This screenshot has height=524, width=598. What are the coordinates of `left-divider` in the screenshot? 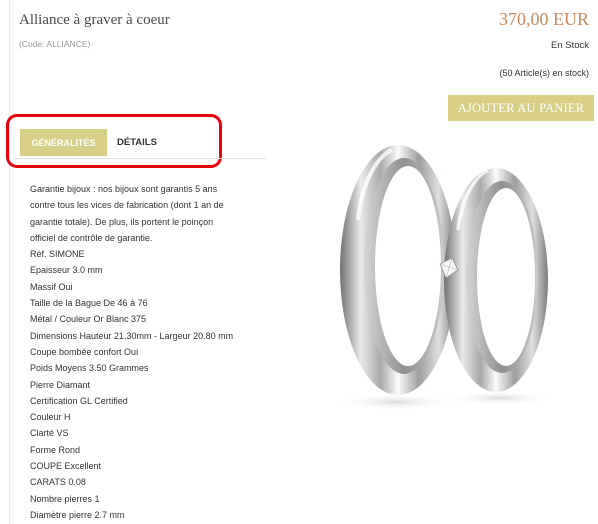 It's located at (9, 262).